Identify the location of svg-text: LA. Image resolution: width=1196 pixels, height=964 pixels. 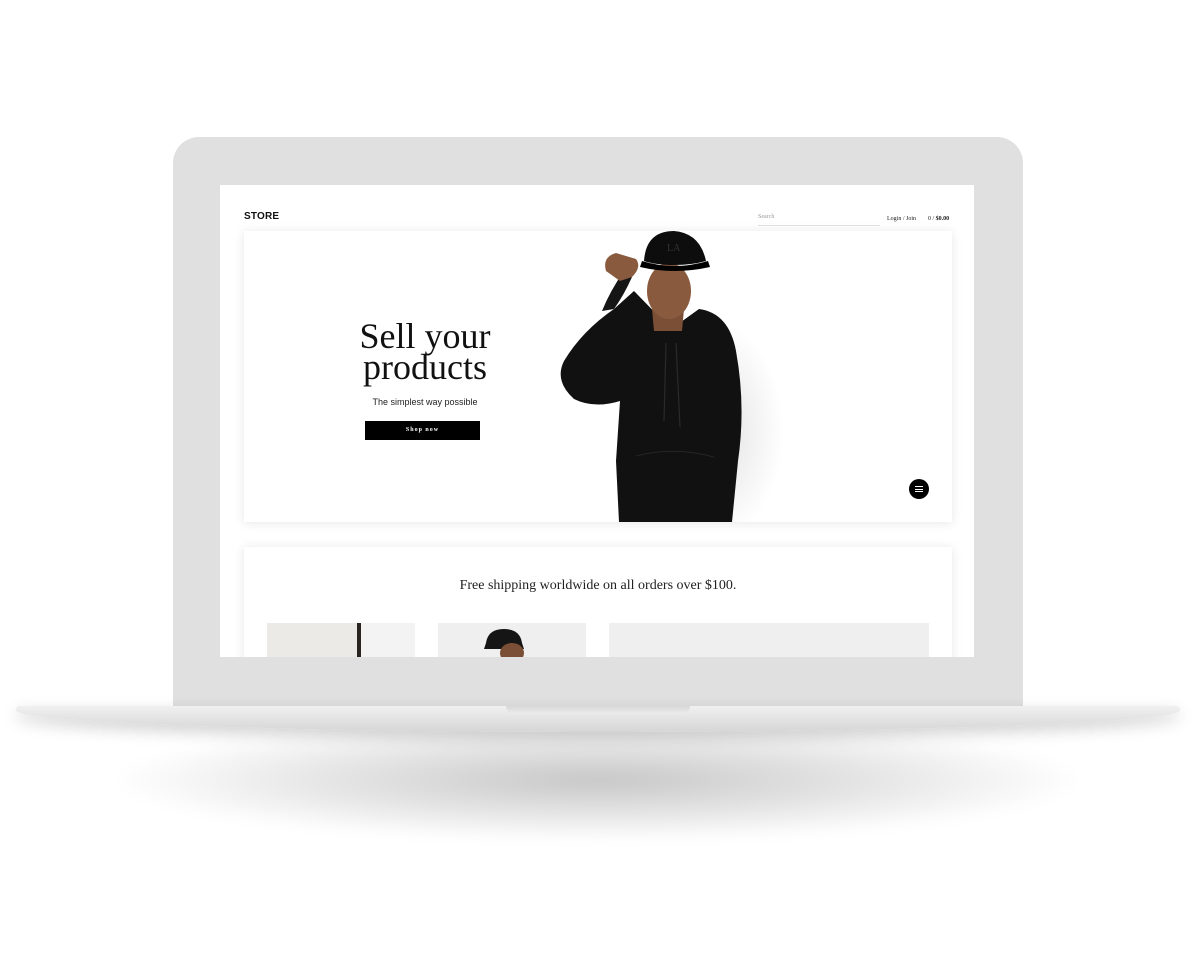
(674, 248).